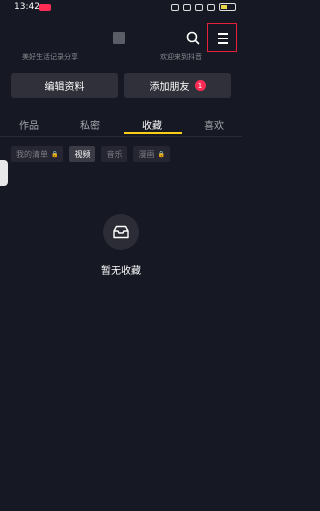 The image size is (320, 511). What do you see at coordinates (50, 57) in the screenshot?
I see `hint-text-left: 美好生活记录分享` at bounding box center [50, 57].